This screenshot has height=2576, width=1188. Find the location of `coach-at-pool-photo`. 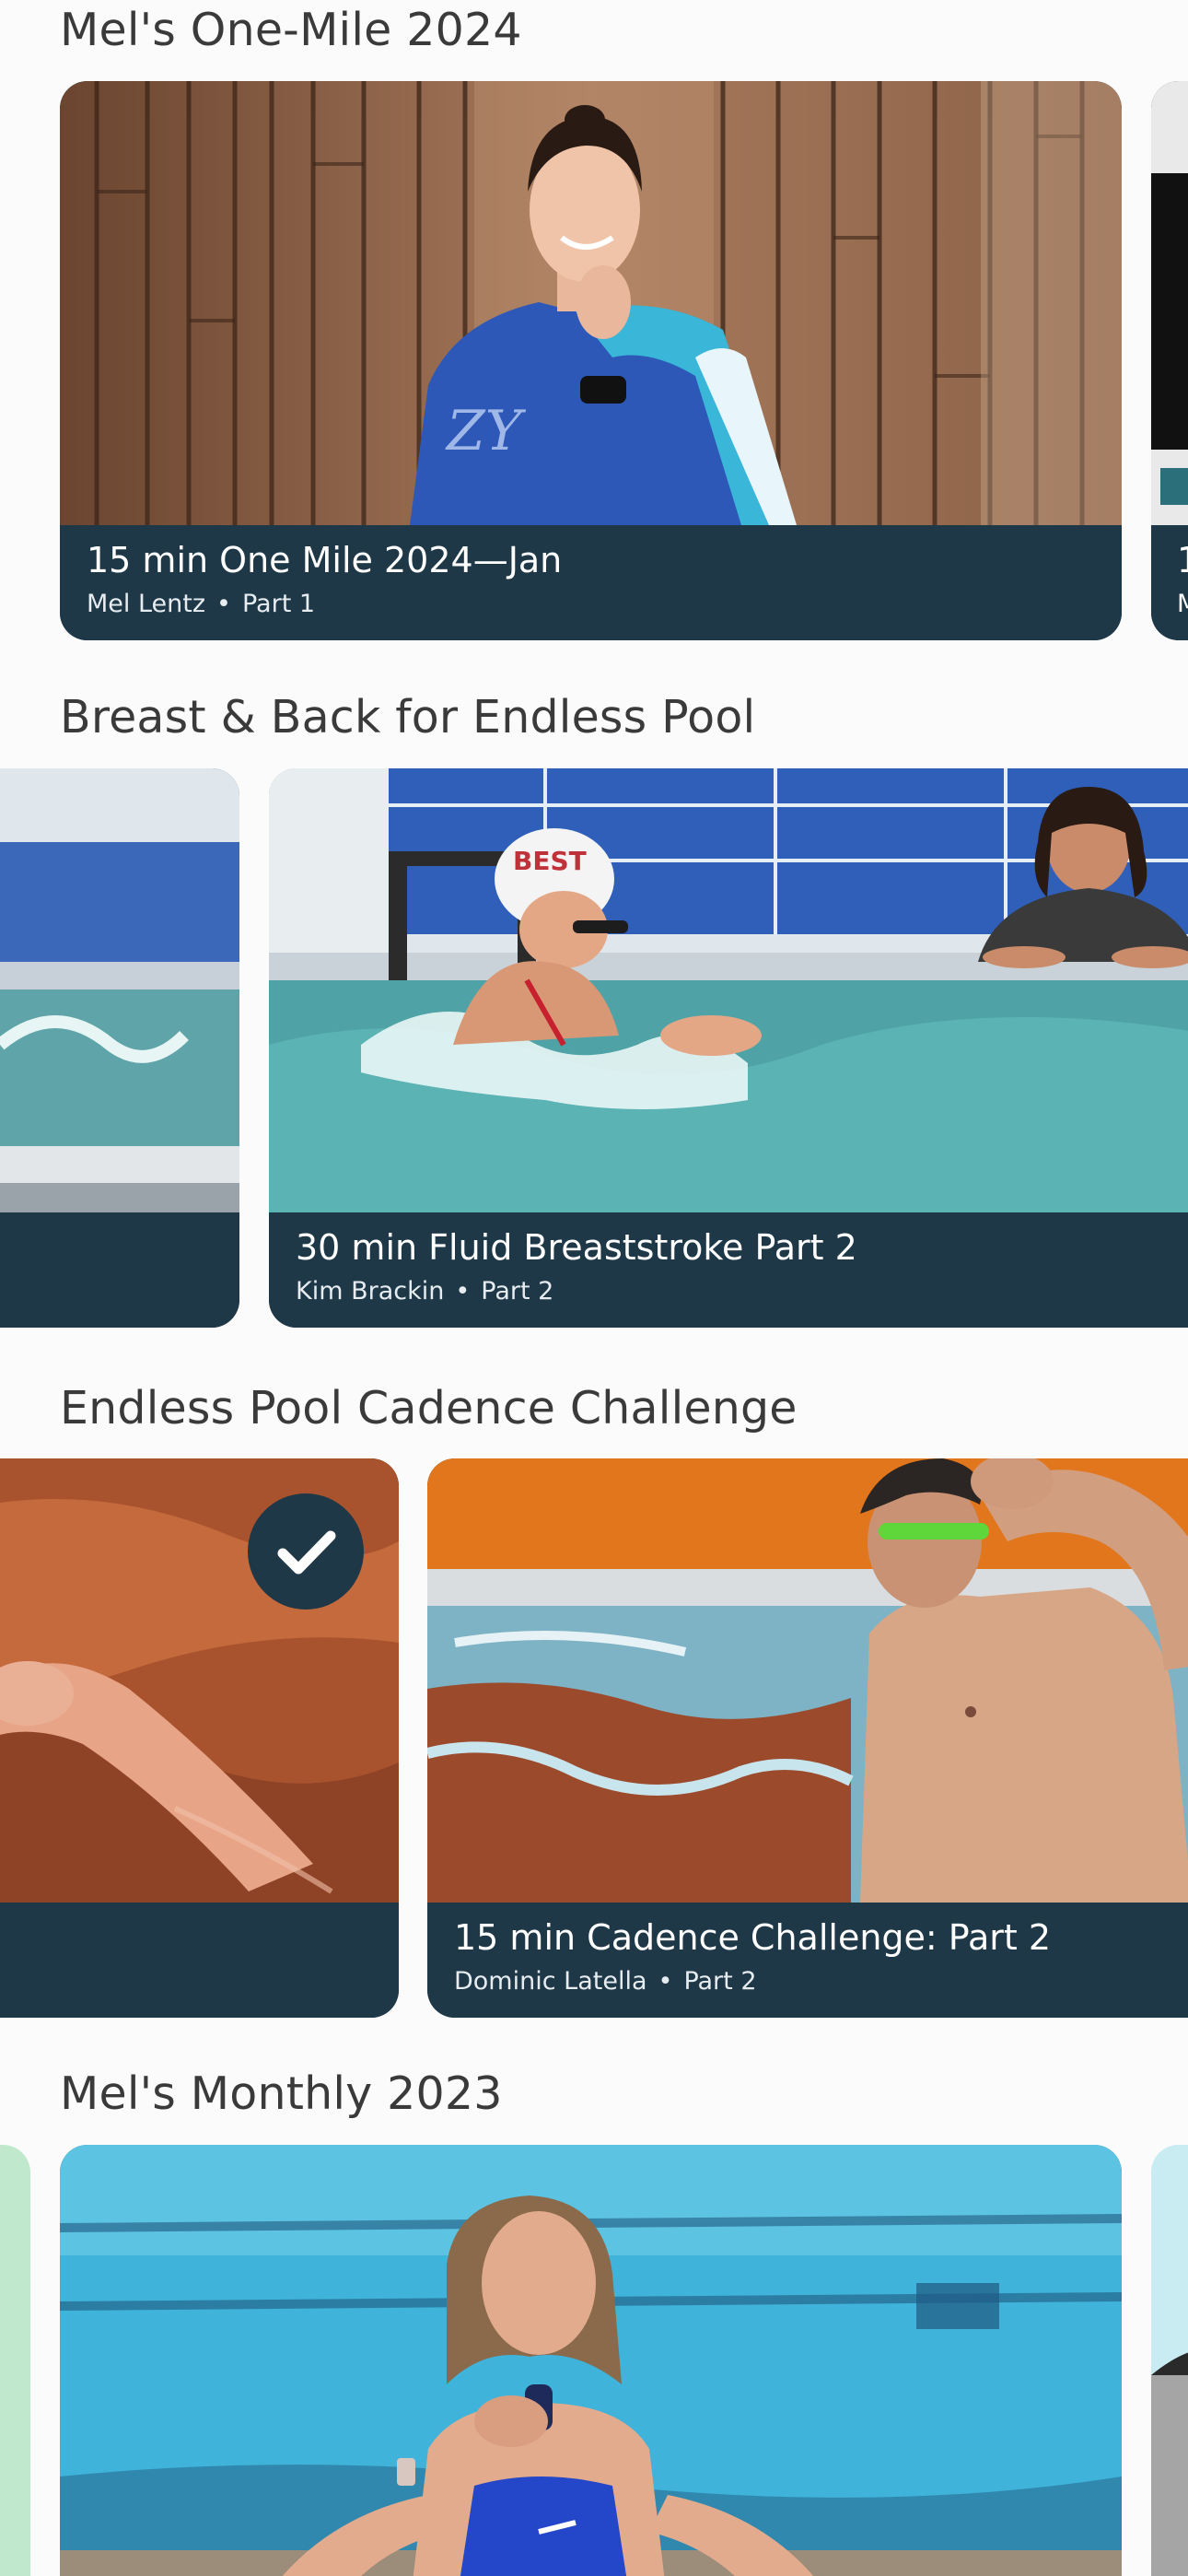

coach-at-pool-photo is located at coordinates (591, 2360).